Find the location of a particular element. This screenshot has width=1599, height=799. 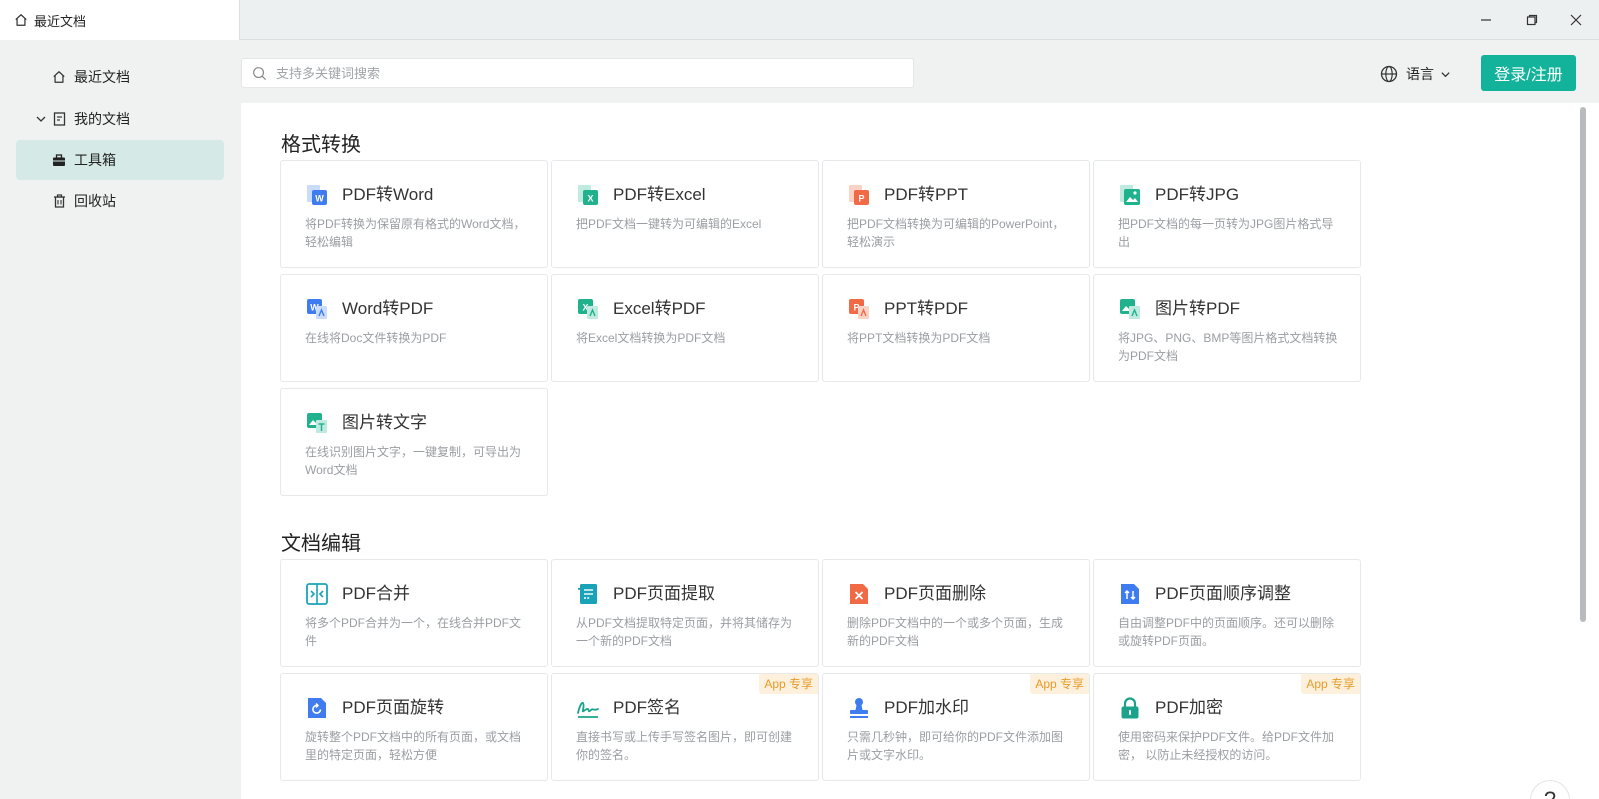

svg-text: W is located at coordinates (319, 199).